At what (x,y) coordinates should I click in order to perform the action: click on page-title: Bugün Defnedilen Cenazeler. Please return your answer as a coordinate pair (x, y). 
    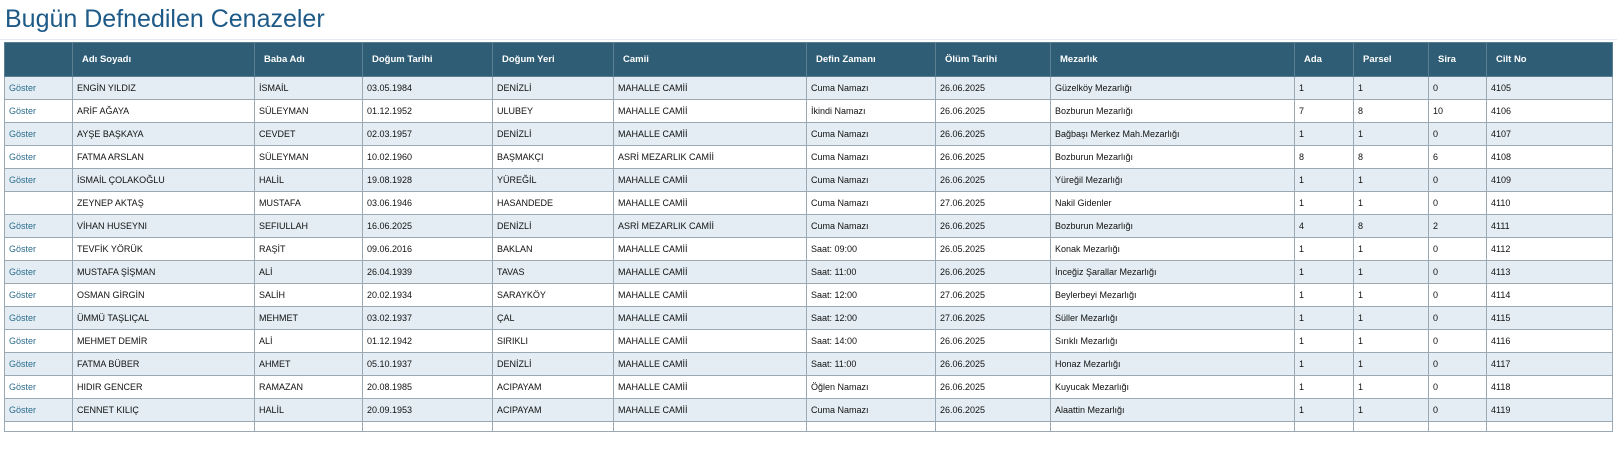
    Looking at the image, I should click on (165, 19).